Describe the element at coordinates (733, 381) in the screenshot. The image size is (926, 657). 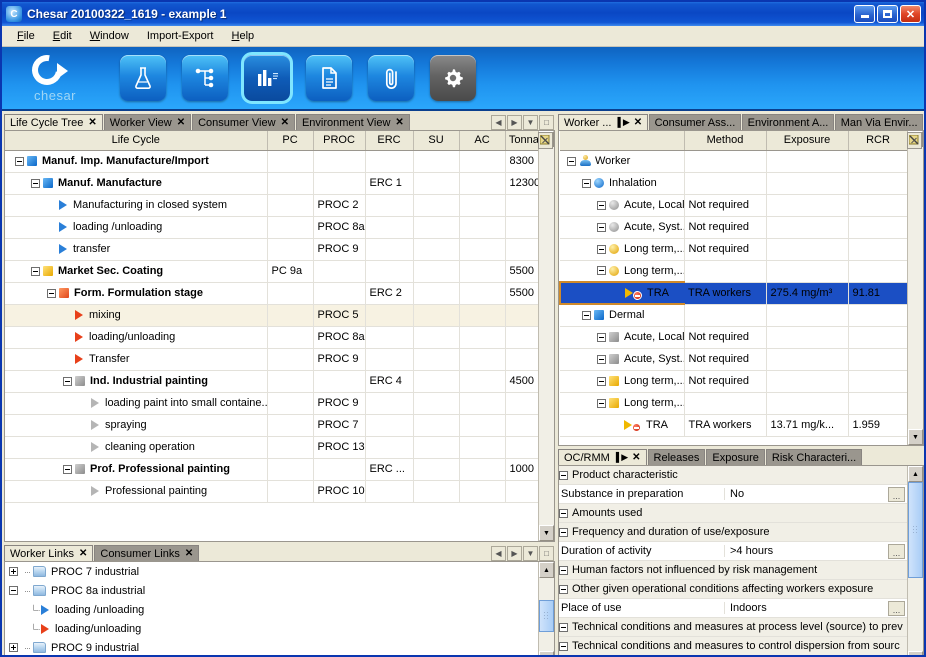
I see `table-row: Long term,... Not required` at that location.